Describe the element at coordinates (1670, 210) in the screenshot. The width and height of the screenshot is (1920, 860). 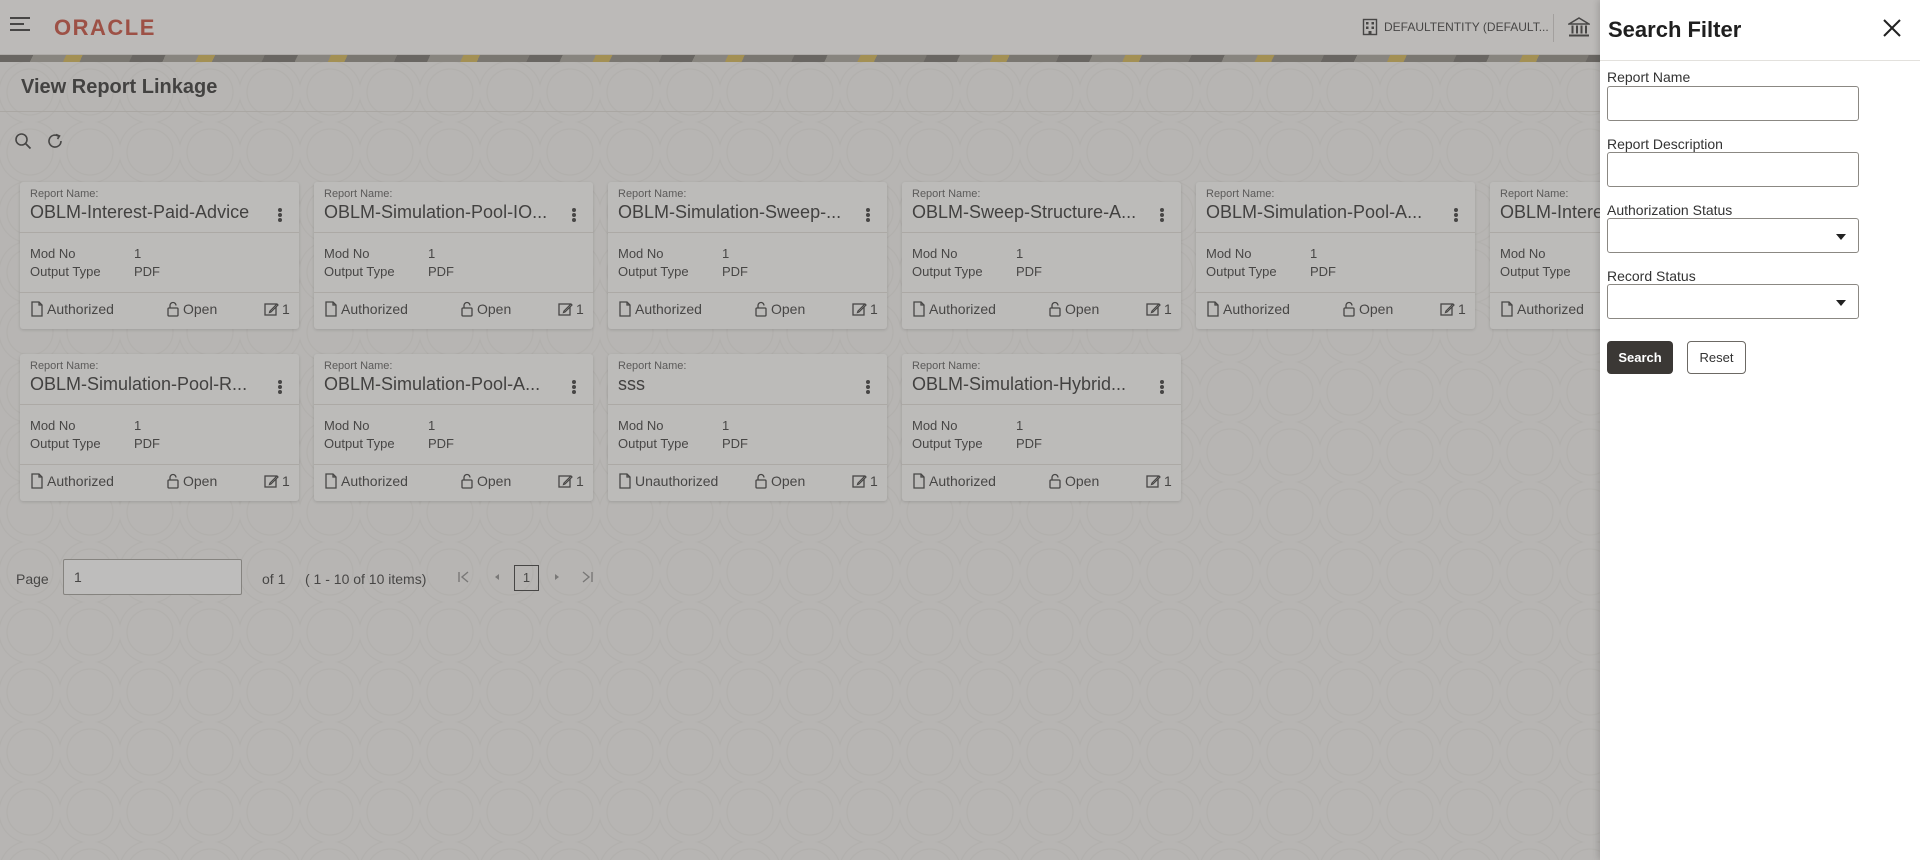
I see `authorization-status-label: Authorization Status` at that location.